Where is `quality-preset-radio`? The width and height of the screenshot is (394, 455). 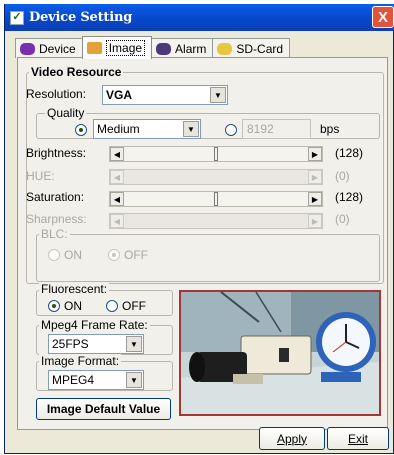
quality-preset-radio is located at coordinates (81, 130).